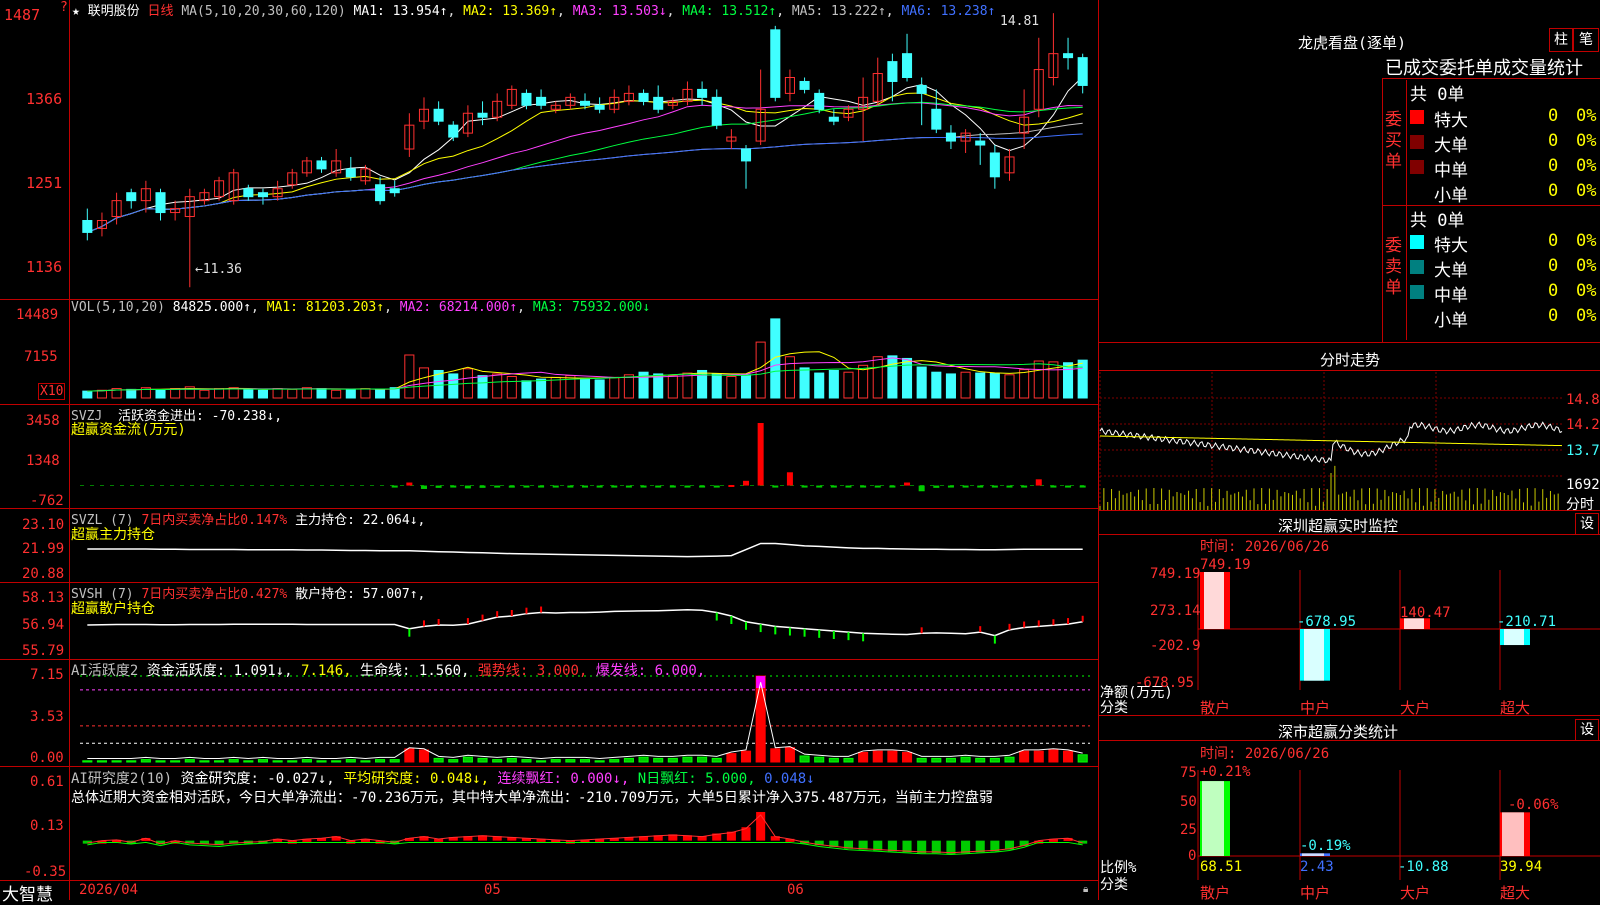 The height and width of the screenshot is (905, 1600). I want to click on classify-val-3: -10.88, so click(1423, 867).